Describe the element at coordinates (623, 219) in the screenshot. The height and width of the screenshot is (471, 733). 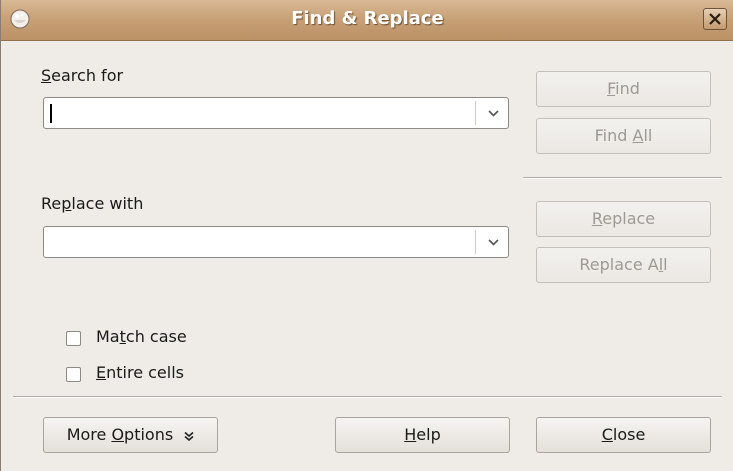
I see `replace-button: Replace` at that location.